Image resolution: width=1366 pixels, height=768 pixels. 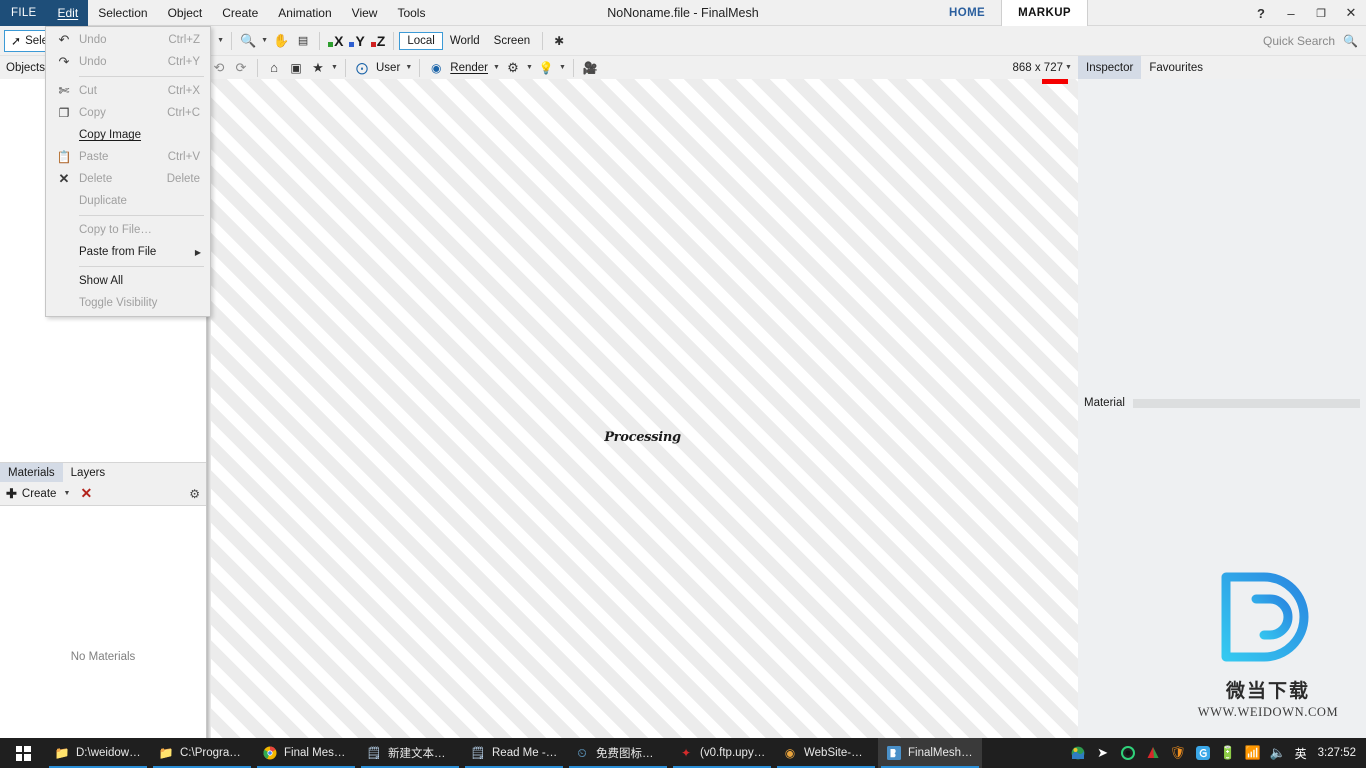 I want to click on menu-create: Create, so click(x=240, y=13).